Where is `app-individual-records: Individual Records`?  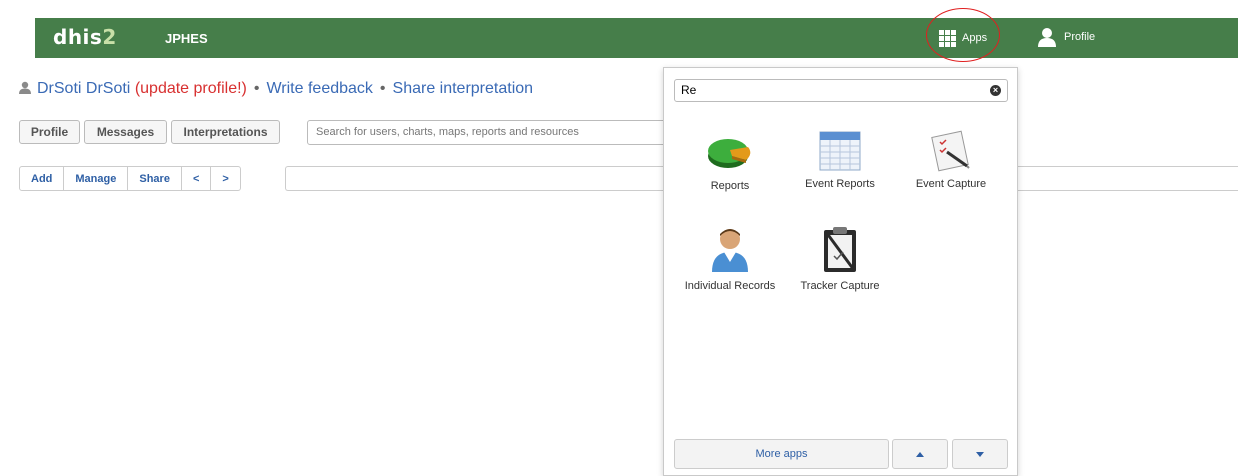 app-individual-records: Individual Records is located at coordinates (730, 259).